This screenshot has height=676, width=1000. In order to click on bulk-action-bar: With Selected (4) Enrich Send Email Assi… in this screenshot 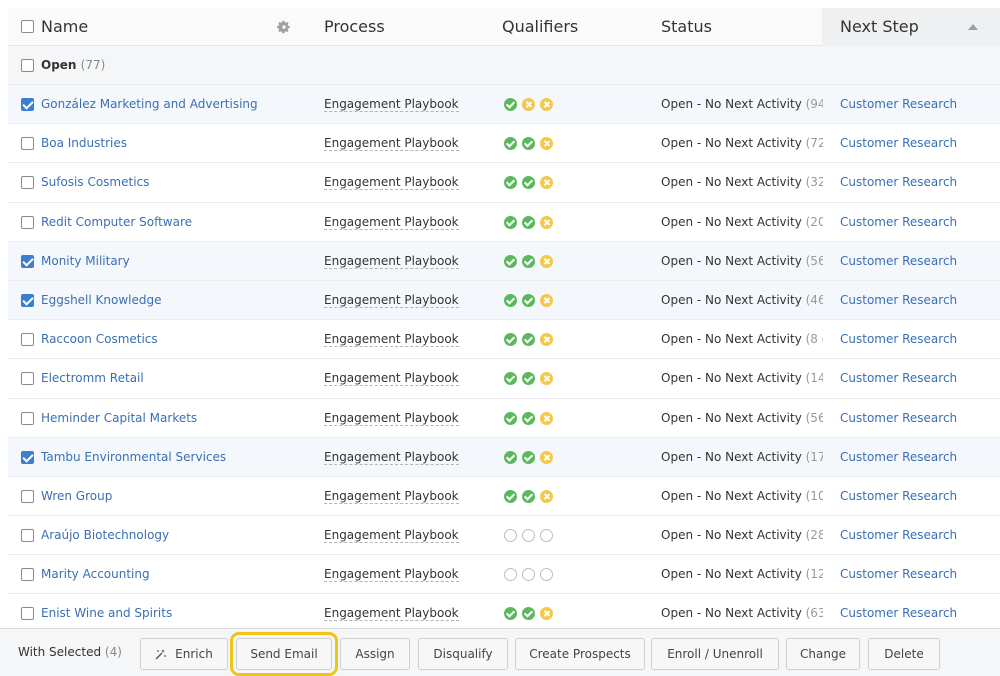, I will do `click(500, 652)`.